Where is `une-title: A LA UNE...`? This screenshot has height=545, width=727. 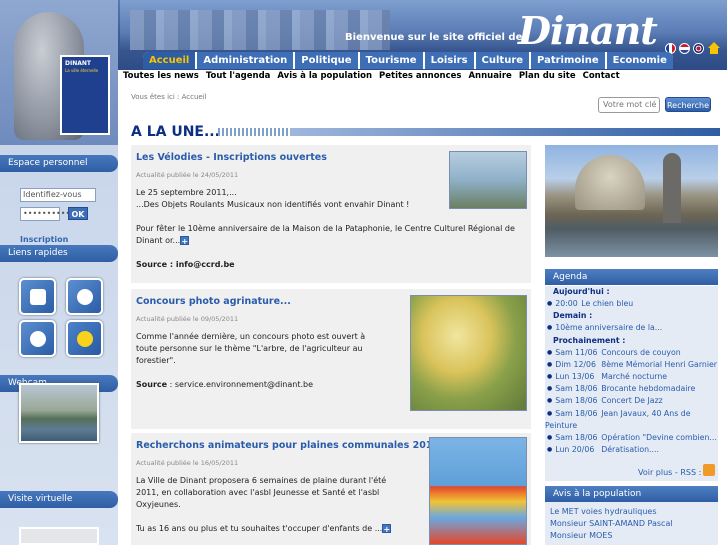
une-title: A LA UNE... is located at coordinates (175, 132).